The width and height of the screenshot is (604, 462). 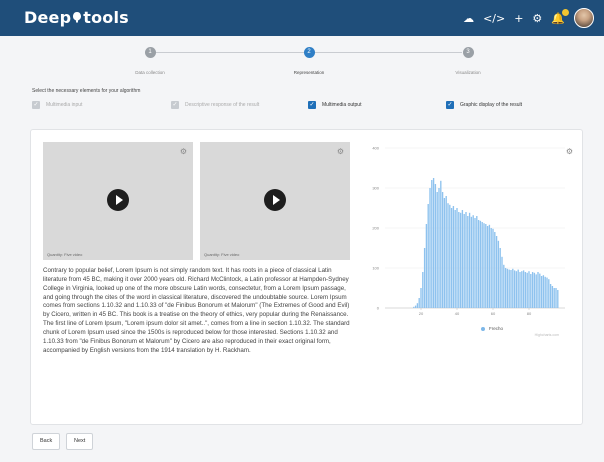 I want to click on x-tick-label: 60, so click(x=493, y=313).